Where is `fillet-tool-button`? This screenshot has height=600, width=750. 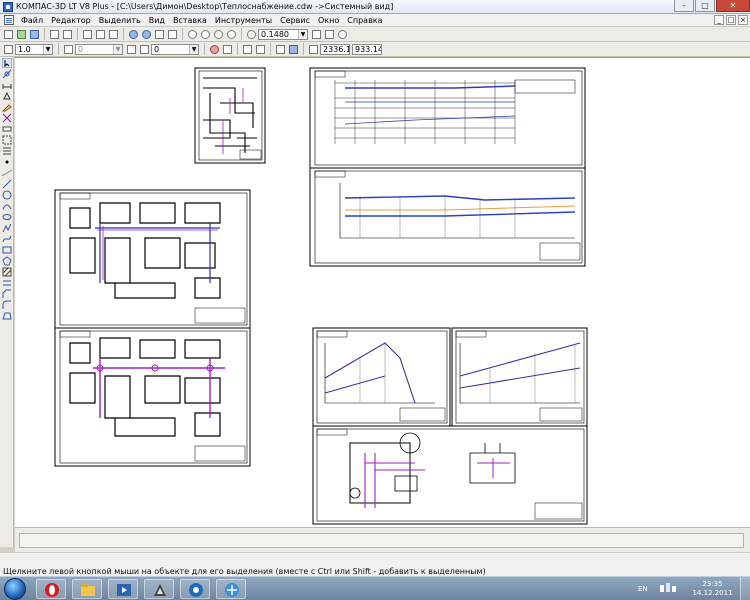 fillet-tool-button is located at coordinates (7, 305).